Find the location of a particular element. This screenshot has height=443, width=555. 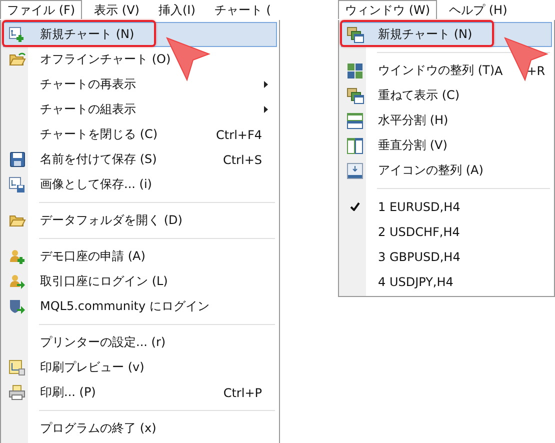

menu-item: デモ口座の申請 (A) is located at coordinates (140, 256).